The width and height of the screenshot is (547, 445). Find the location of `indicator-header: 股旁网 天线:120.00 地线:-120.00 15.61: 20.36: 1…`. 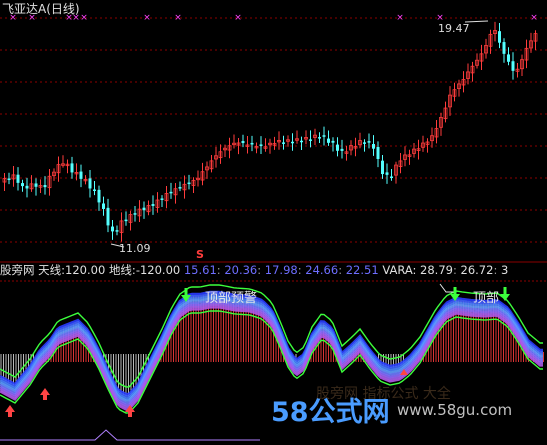

indicator-header: 股旁网 天线:120.00 地线:-120.00 15.61: 20.36: 1… is located at coordinates (254, 270).